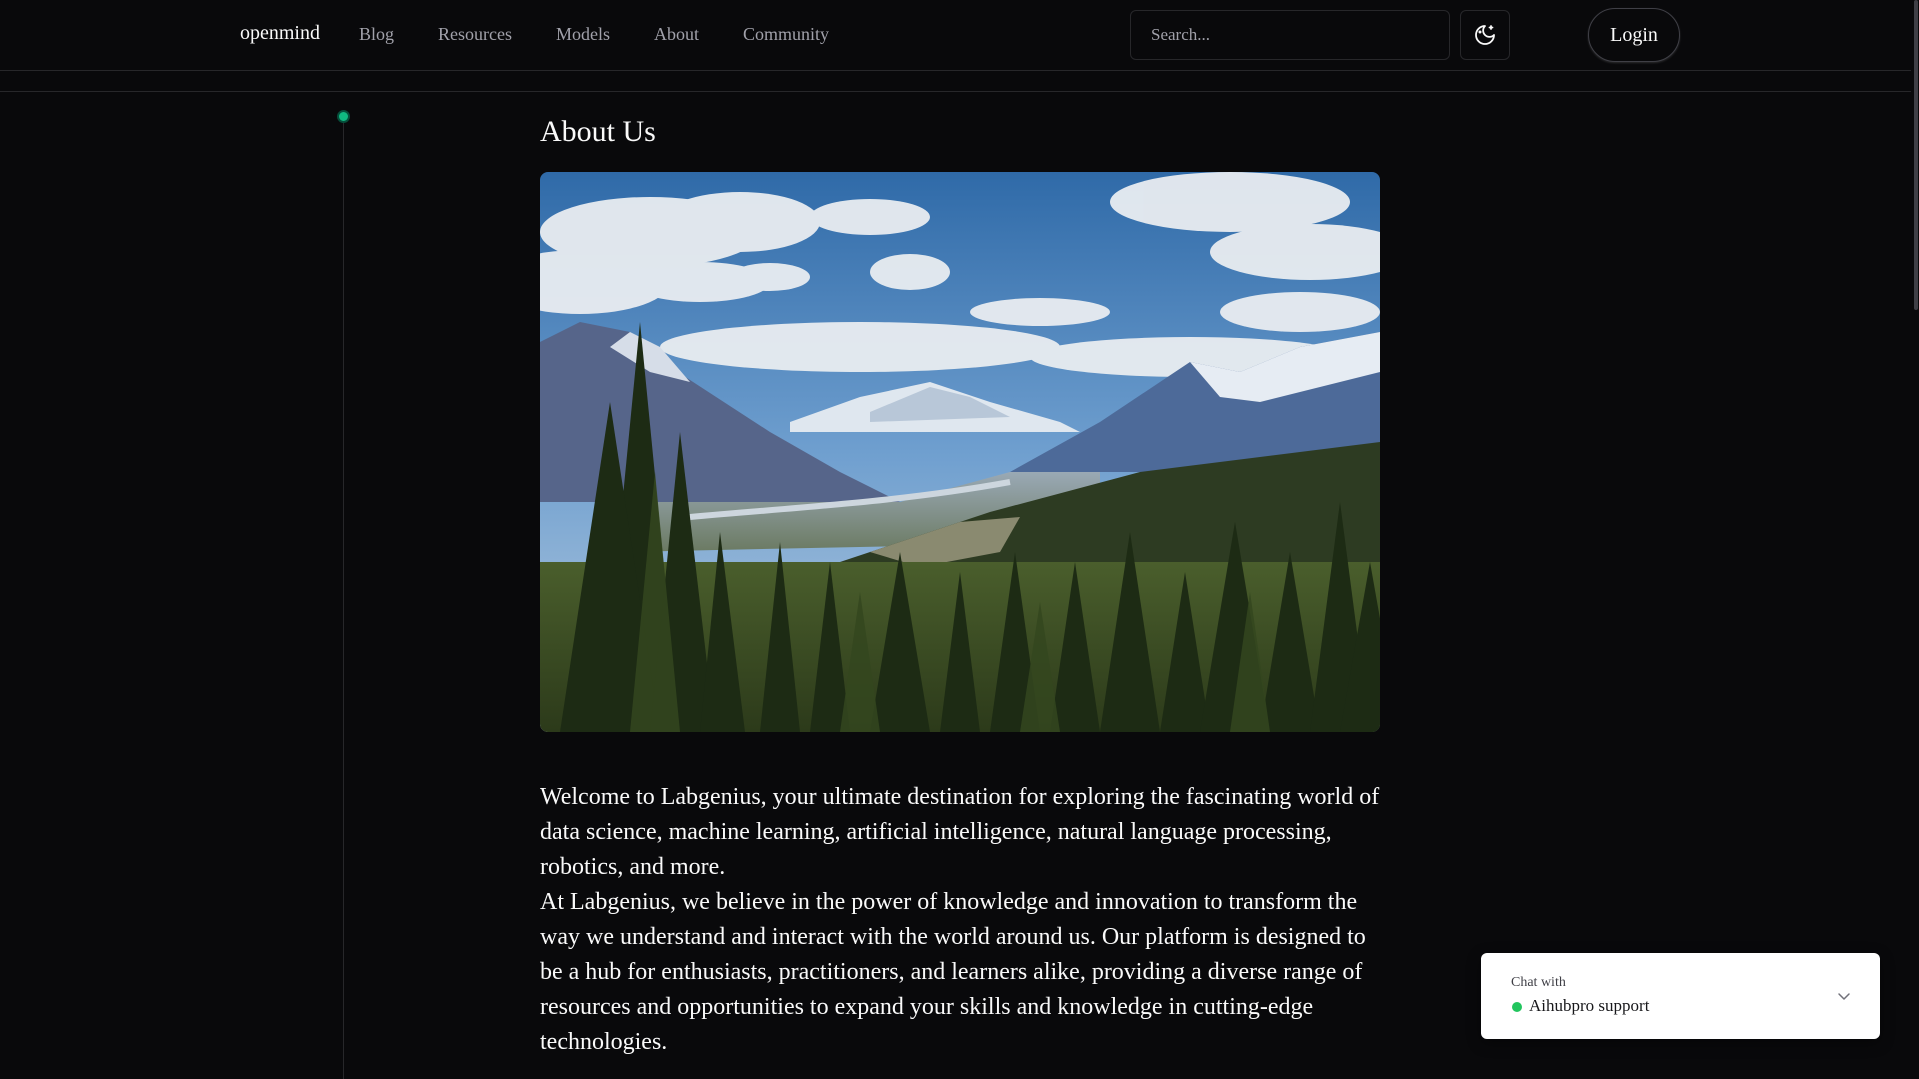 The height and width of the screenshot is (1079, 1919). I want to click on chat-support-name: Aihubpro support, so click(1589, 1005).